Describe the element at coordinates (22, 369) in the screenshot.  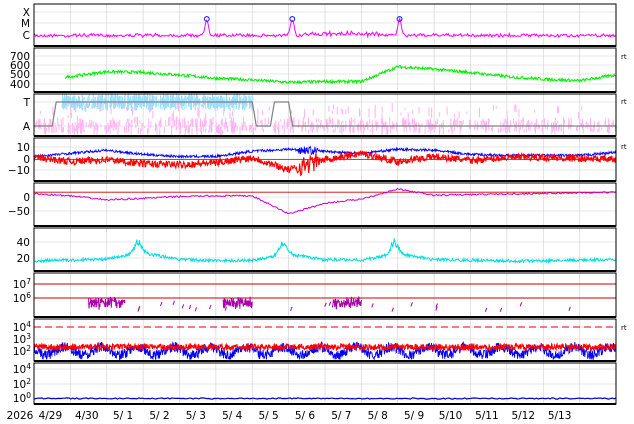
I see `panel-9-y-tick-label: 104` at that location.